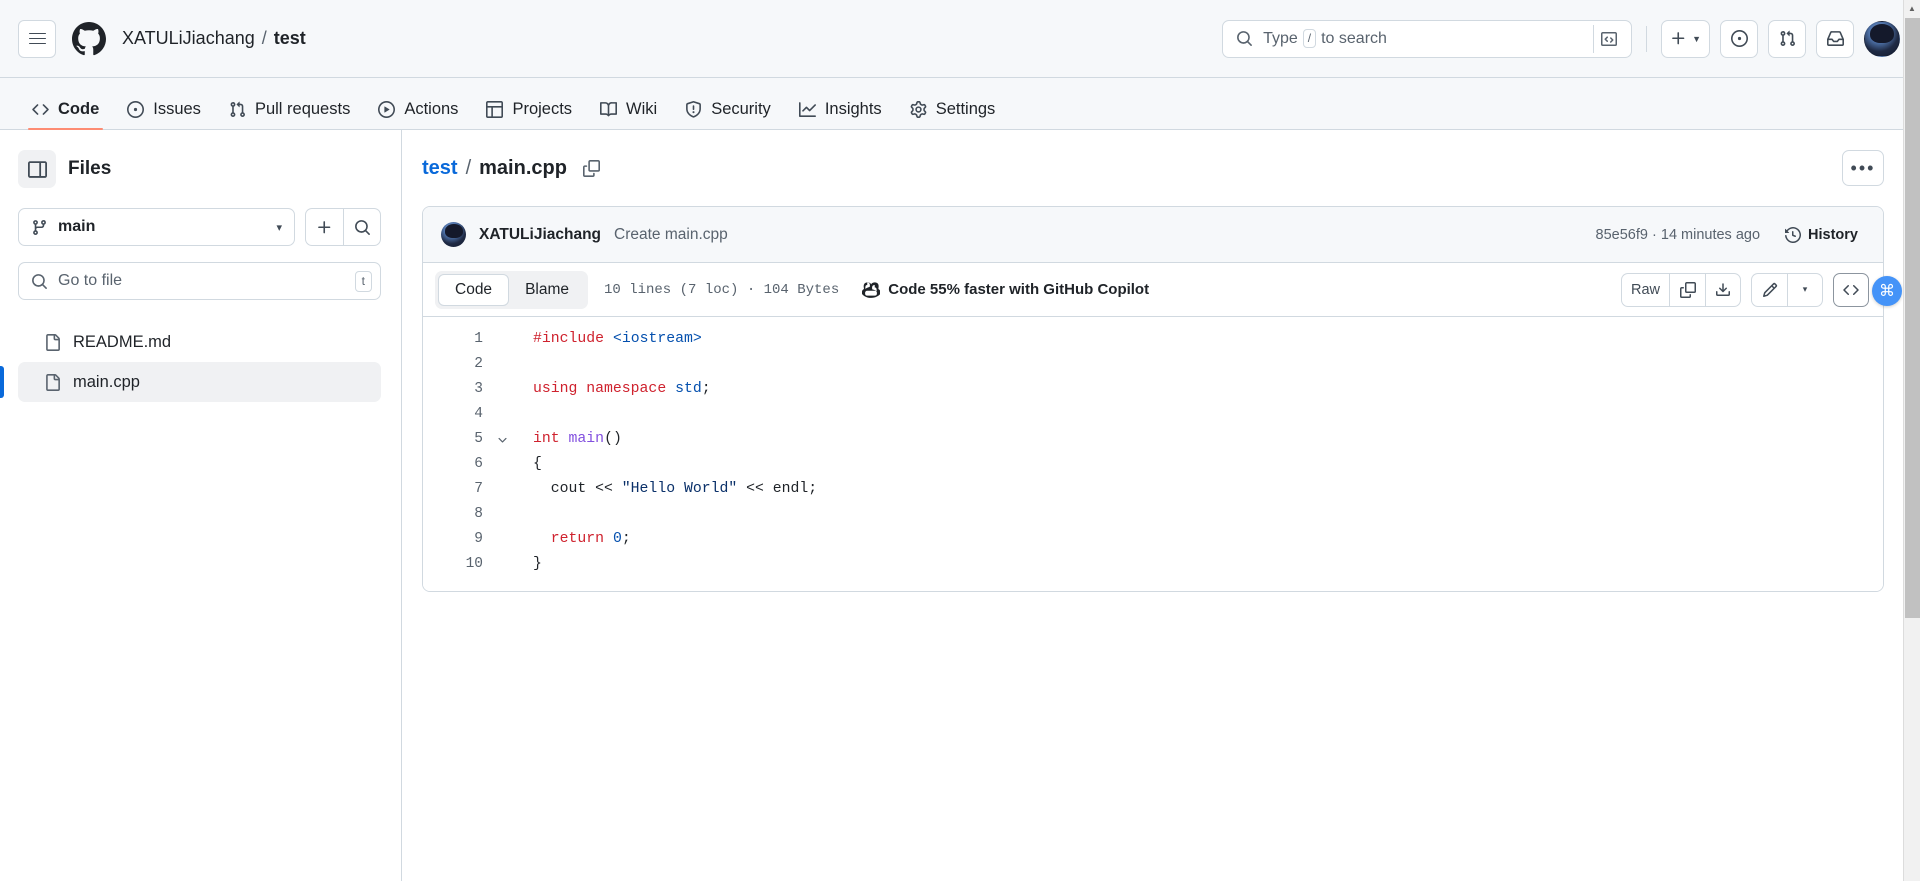 The image size is (1920, 881). What do you see at coordinates (591, 168) in the screenshot?
I see `copy-path-button` at bounding box center [591, 168].